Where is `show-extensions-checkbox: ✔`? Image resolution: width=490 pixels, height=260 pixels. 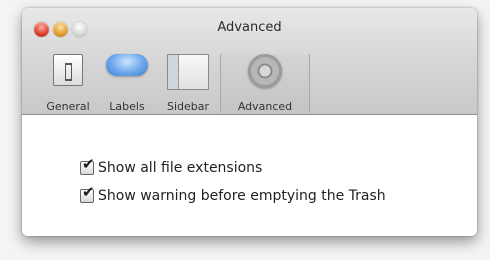
show-extensions-checkbox: ✔ is located at coordinates (87, 166).